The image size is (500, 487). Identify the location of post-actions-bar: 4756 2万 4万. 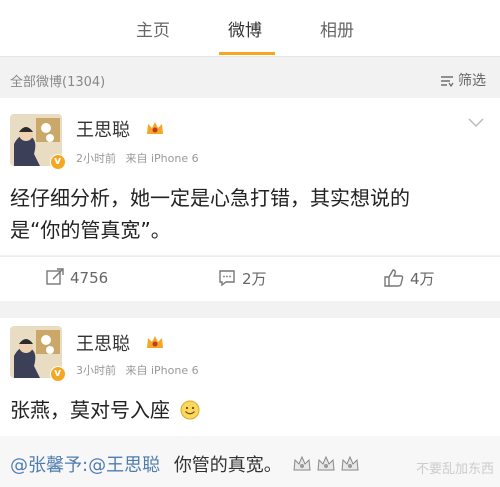
(250, 278).